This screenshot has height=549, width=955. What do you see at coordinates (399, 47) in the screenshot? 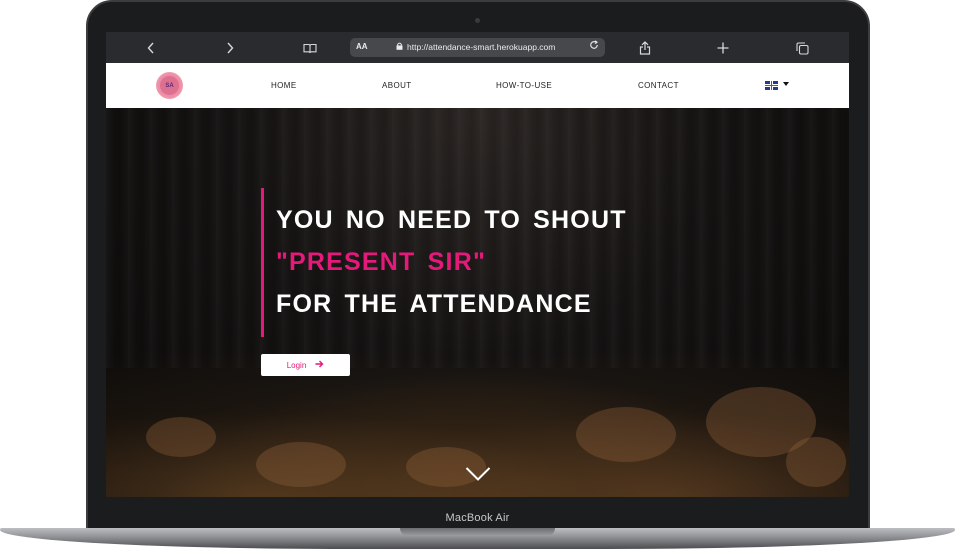
I see `lock-icon` at bounding box center [399, 47].